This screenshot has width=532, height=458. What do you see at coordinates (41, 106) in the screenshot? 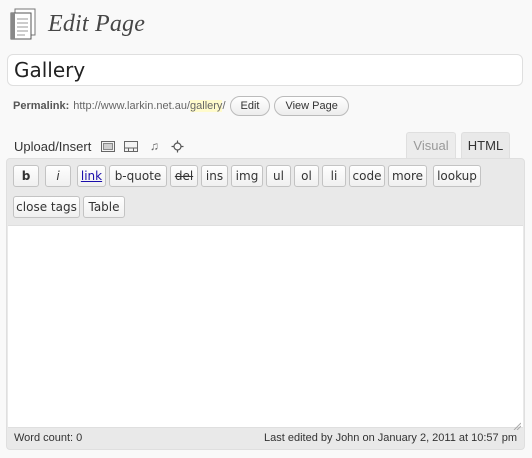
I see `permalink-label: Permalink:` at bounding box center [41, 106].